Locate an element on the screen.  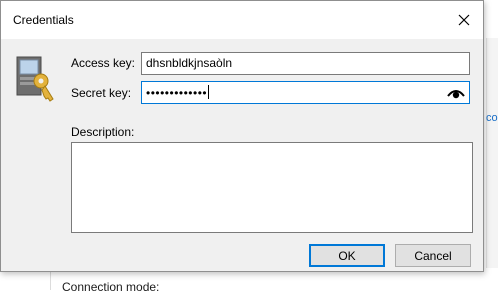
eye-icon is located at coordinates (456, 93).